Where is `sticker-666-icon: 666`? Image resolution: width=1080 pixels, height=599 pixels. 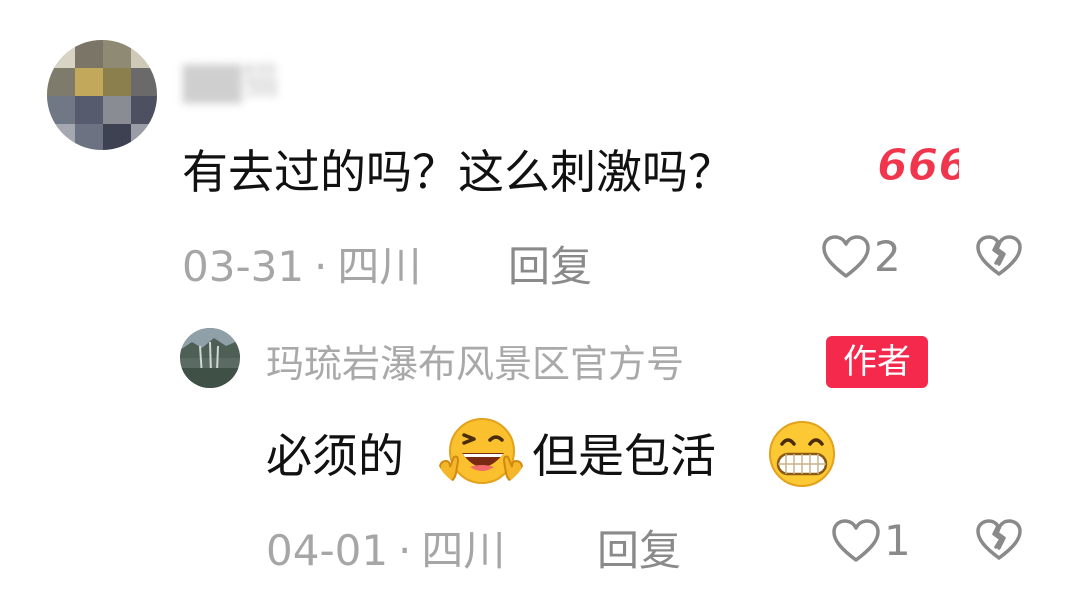
sticker-666-icon: 666 is located at coordinates (918, 164).